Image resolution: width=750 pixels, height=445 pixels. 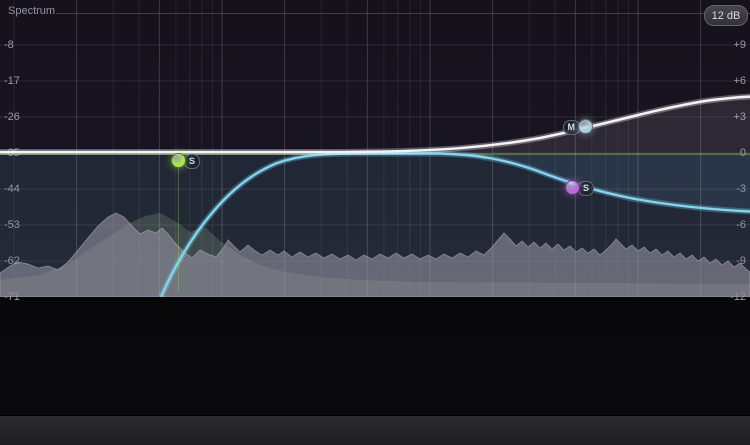 I want to click on low-cut-side-band-channel-badge: S, so click(x=192, y=161).